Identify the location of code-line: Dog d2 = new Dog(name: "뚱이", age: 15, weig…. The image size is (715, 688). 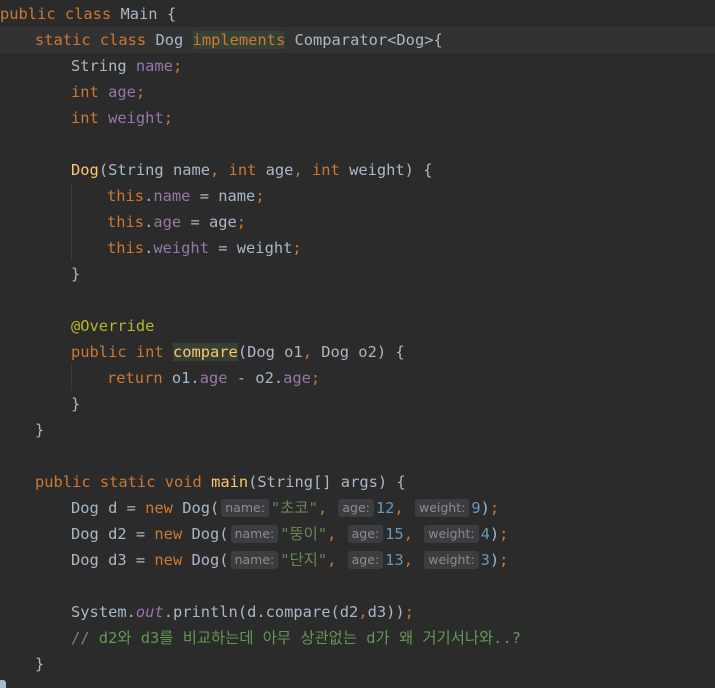
(357, 534).